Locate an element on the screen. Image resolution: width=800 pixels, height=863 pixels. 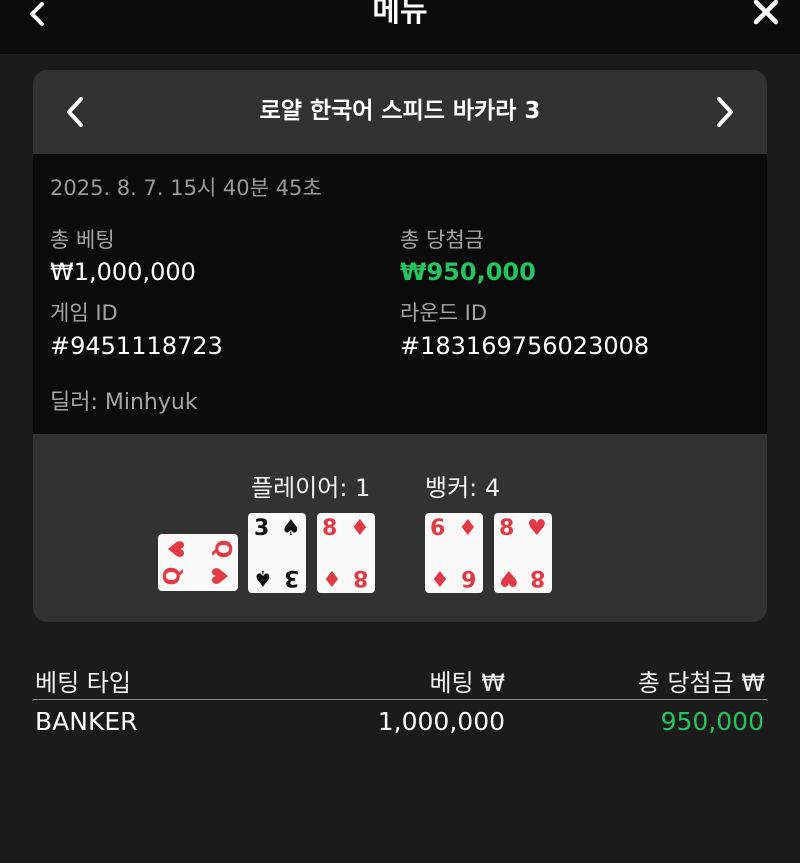
round-id-value: #183169756023008 is located at coordinates (525, 346).